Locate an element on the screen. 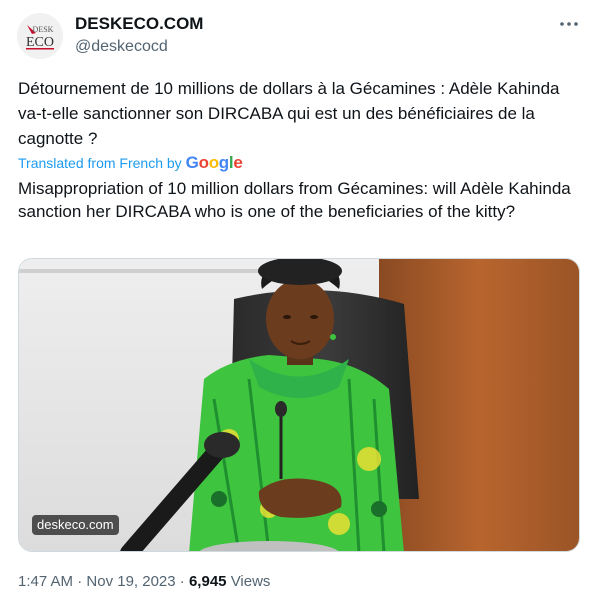  more-horizontal-icon is located at coordinates (569, 24).